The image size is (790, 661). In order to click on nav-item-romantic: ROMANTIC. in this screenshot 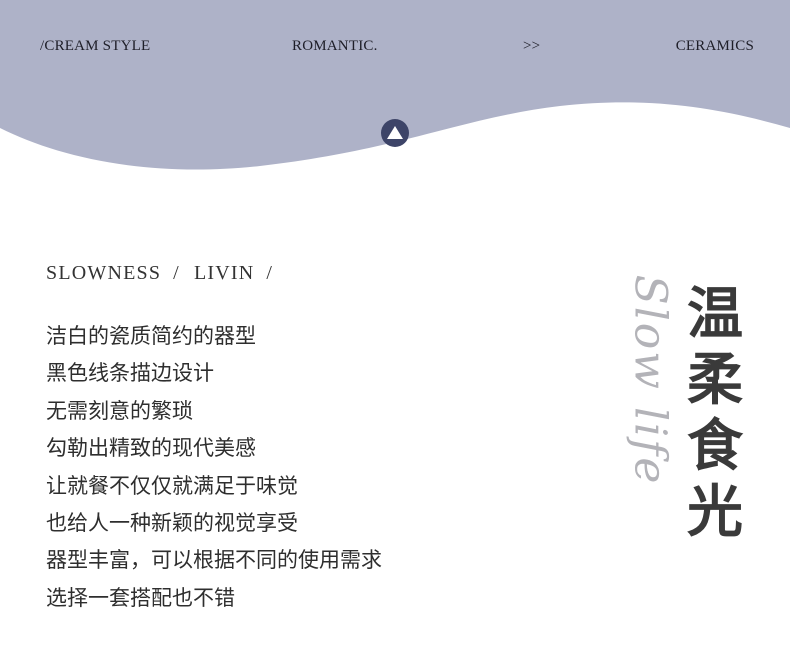, I will do `click(335, 46)`.